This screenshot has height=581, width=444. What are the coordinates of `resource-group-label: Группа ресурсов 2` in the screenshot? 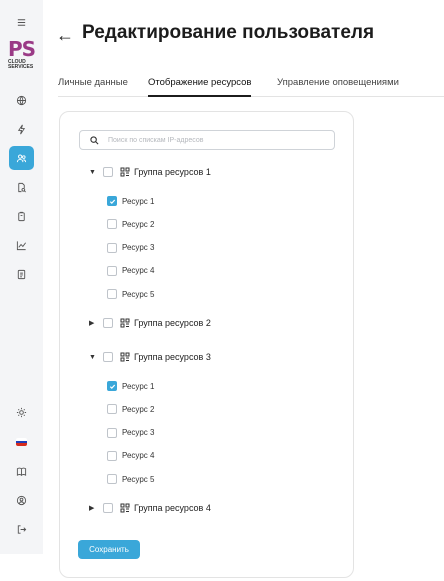 It's located at (172, 323).